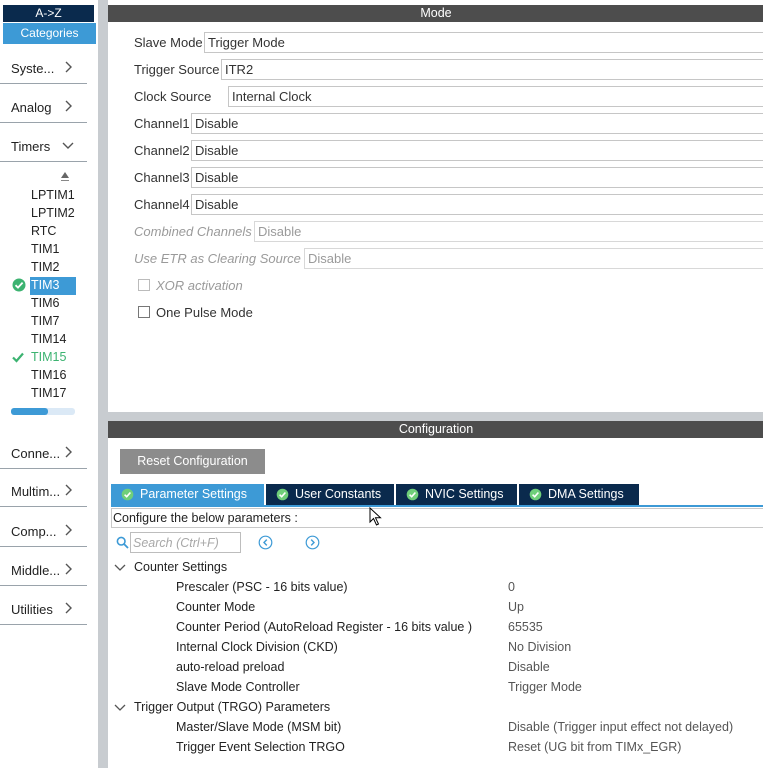 Image resolution: width=763 pixels, height=768 pixels. Describe the element at coordinates (435, 429) in the screenshot. I see `configuration-header: Configuration` at that location.